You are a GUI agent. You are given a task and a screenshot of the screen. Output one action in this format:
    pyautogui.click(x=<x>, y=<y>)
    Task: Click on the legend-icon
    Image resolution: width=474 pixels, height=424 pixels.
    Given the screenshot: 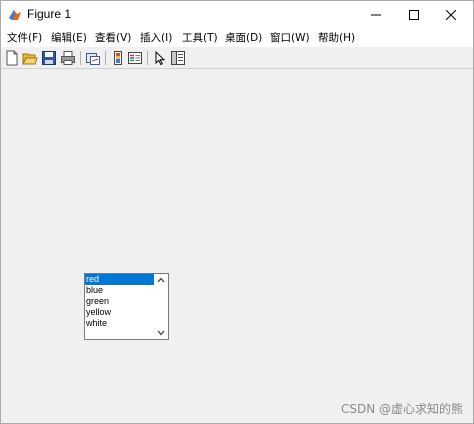 What is the action you would take?
    pyautogui.click(x=135, y=58)
    